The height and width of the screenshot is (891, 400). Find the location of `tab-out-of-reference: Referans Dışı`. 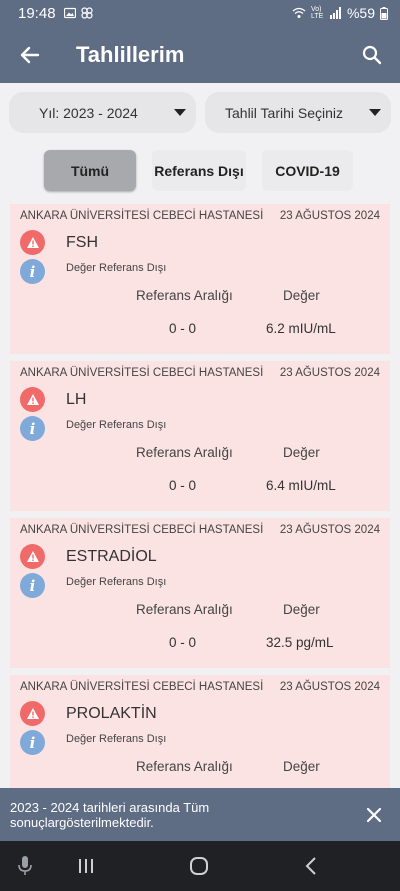

tab-out-of-reference: Referans Dışı is located at coordinates (199, 170).